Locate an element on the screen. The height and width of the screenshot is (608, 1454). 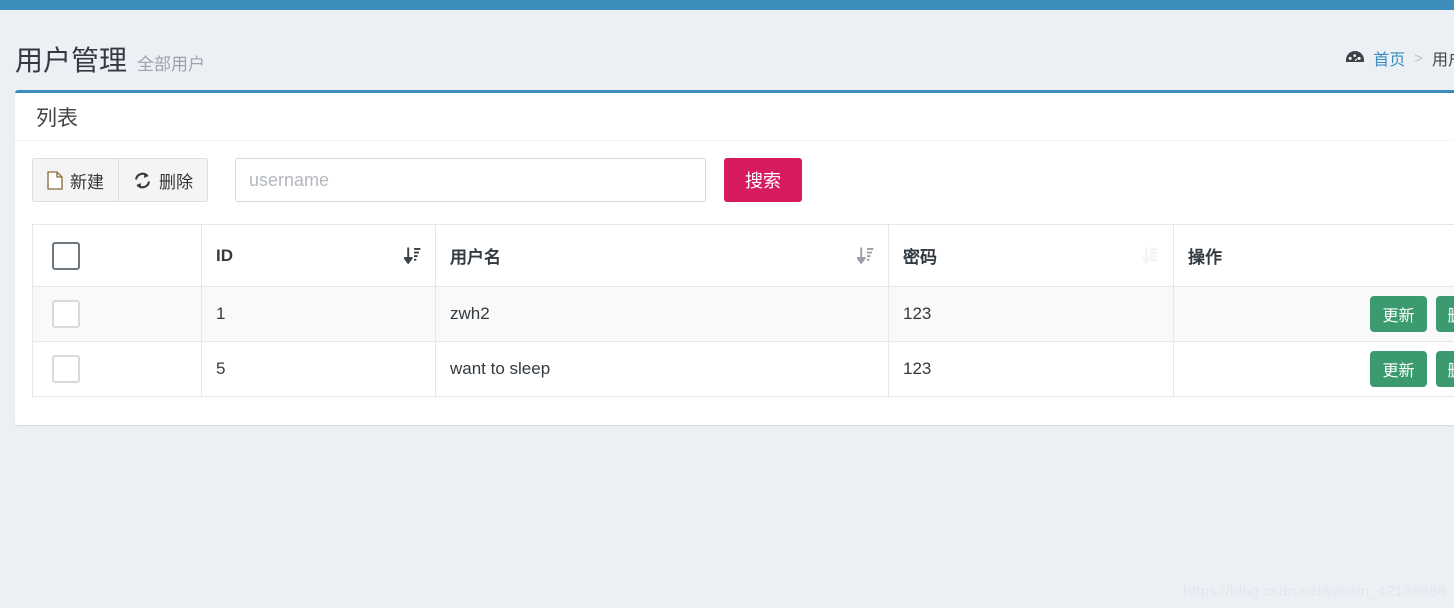
breadcrumb-current: 用户管 is located at coordinates (1442, 60).